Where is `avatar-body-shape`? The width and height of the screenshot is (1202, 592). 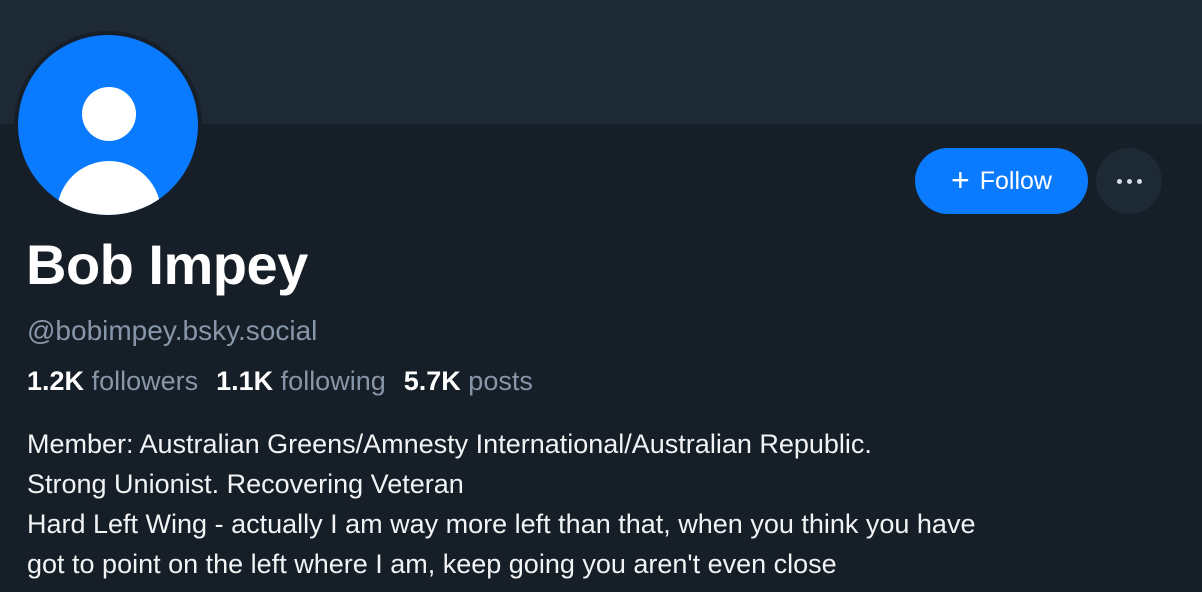
avatar-body-shape is located at coordinates (109, 188).